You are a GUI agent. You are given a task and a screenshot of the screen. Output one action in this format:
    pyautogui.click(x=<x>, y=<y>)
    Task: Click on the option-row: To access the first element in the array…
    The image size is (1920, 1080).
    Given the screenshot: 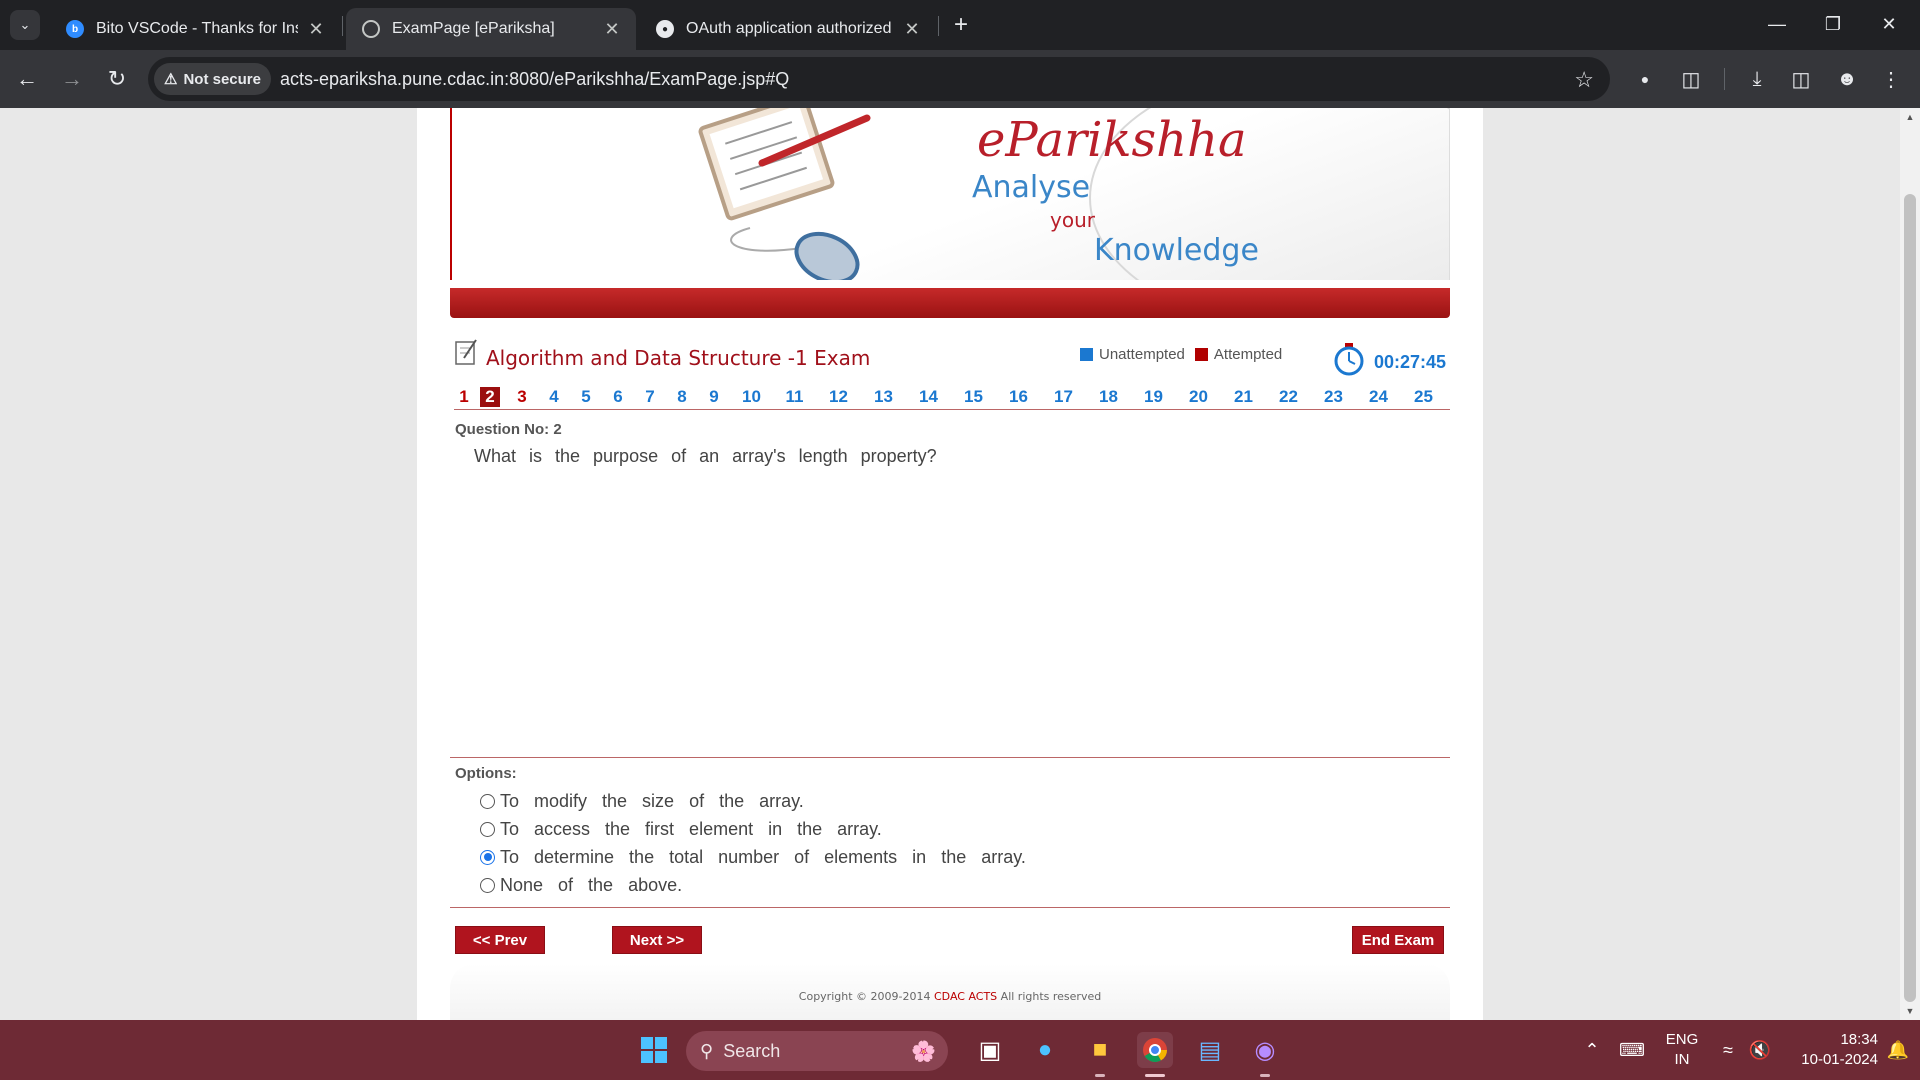 What is the action you would take?
    pyautogui.click(x=753, y=829)
    